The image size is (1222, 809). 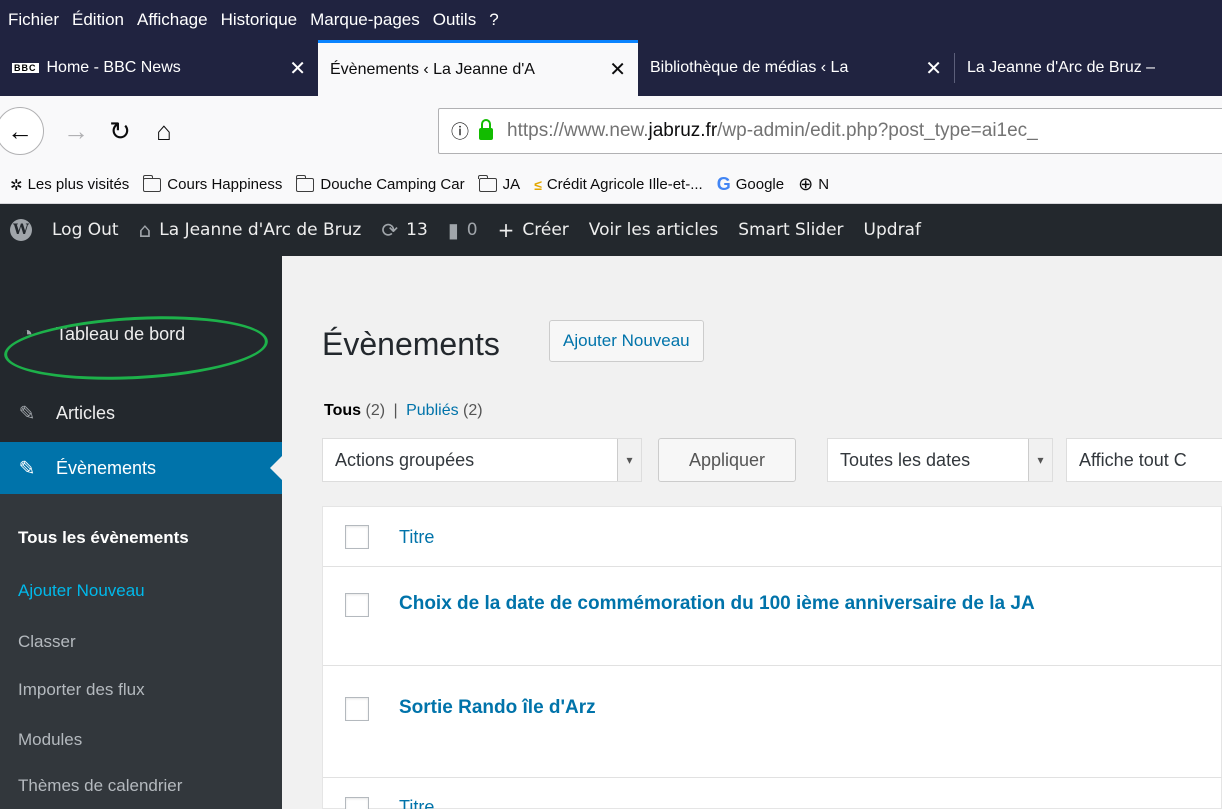 What do you see at coordinates (164, 131) in the screenshot?
I see `home-icon: ⌂` at bounding box center [164, 131].